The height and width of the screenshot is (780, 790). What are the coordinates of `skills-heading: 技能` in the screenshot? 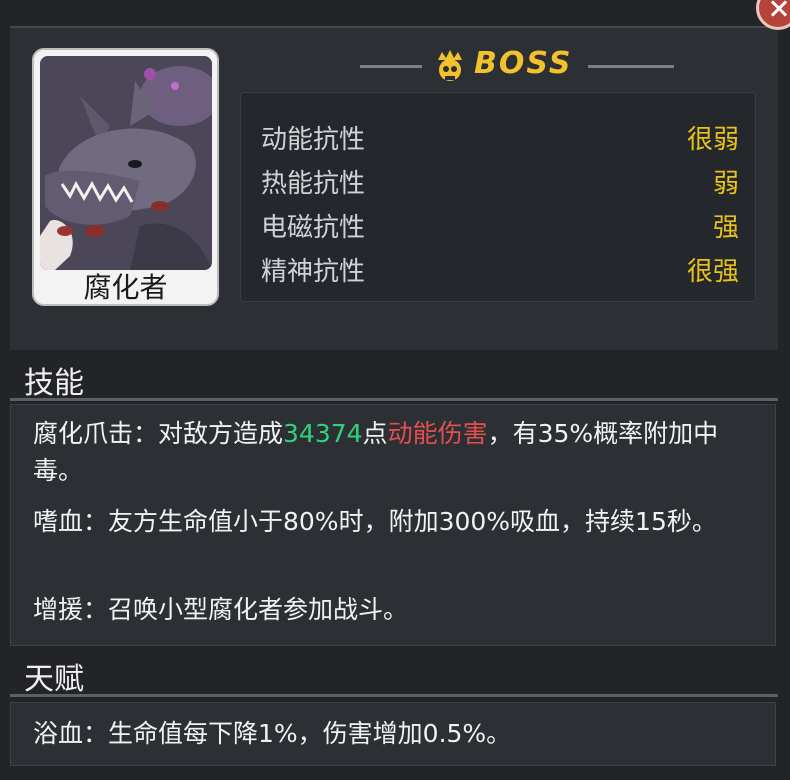 It's located at (54, 383).